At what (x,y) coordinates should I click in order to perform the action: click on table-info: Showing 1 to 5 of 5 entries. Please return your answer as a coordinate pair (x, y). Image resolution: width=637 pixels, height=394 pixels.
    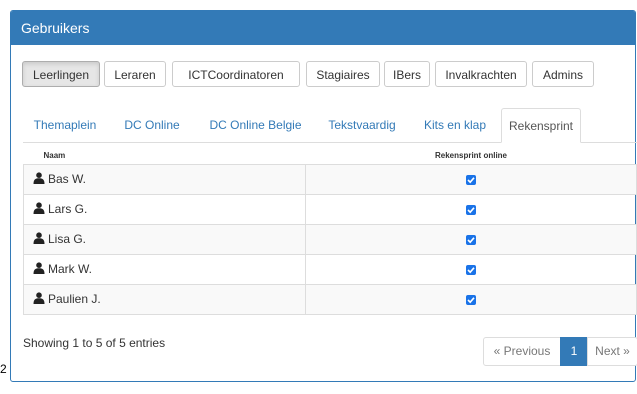
    Looking at the image, I should click on (94, 343).